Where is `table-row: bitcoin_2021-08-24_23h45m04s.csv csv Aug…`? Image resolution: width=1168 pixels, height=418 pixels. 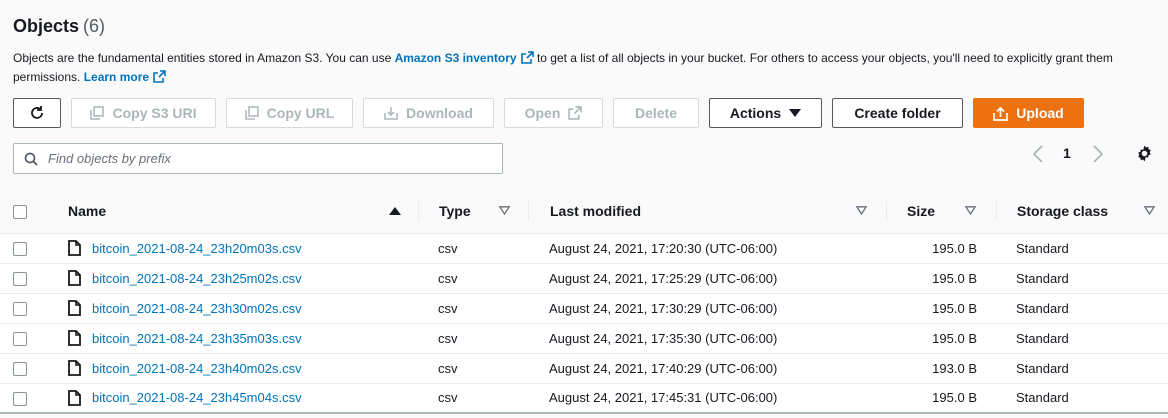
table-row: bitcoin_2021-08-24_23h45m04s.csv csv Aug… is located at coordinates (584, 398).